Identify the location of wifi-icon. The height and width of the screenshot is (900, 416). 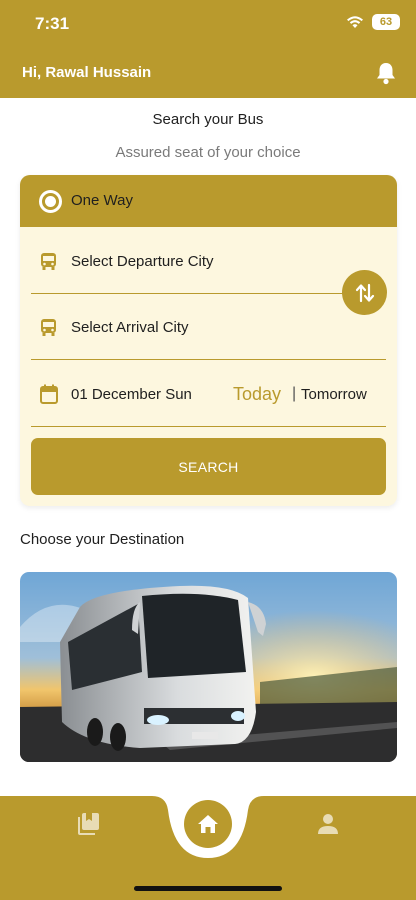
(355, 22).